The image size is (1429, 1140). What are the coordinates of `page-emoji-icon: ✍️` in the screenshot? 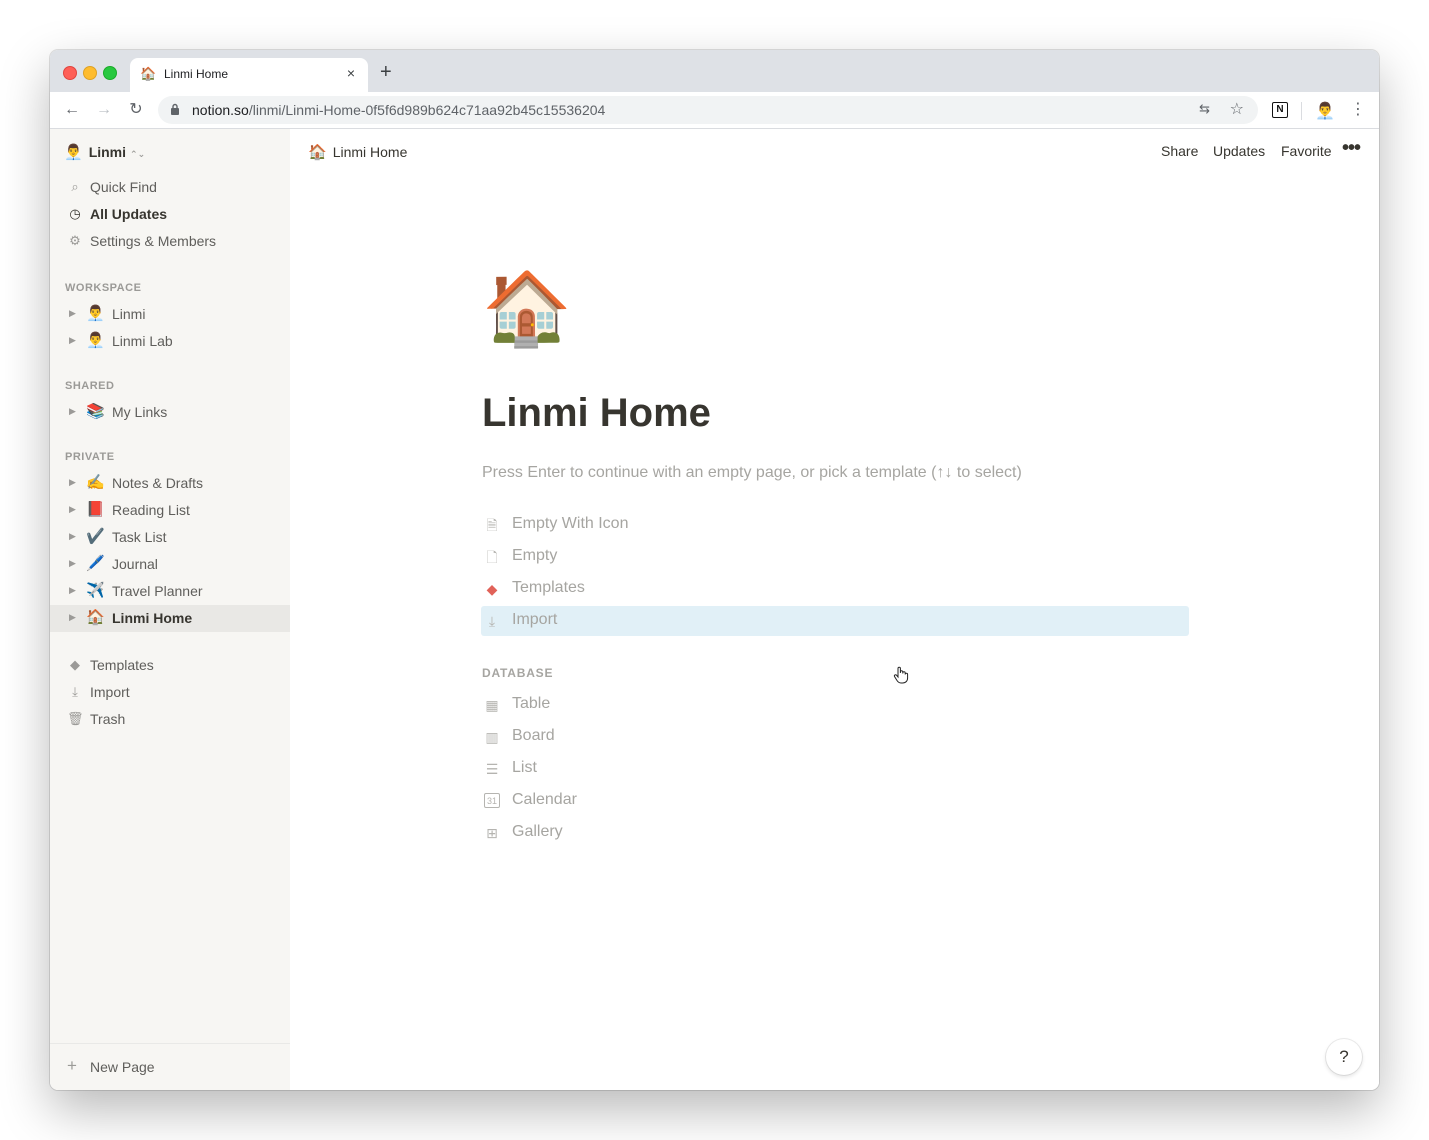 It's located at (95, 482).